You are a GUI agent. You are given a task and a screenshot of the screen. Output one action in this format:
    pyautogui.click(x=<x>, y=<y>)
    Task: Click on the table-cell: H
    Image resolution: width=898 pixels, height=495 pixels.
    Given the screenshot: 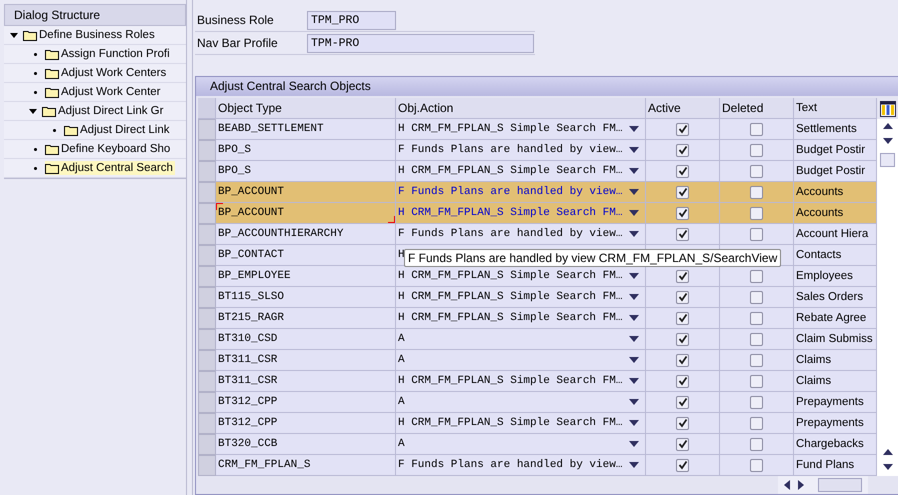 What is the action you would take?
    pyautogui.click(x=401, y=255)
    